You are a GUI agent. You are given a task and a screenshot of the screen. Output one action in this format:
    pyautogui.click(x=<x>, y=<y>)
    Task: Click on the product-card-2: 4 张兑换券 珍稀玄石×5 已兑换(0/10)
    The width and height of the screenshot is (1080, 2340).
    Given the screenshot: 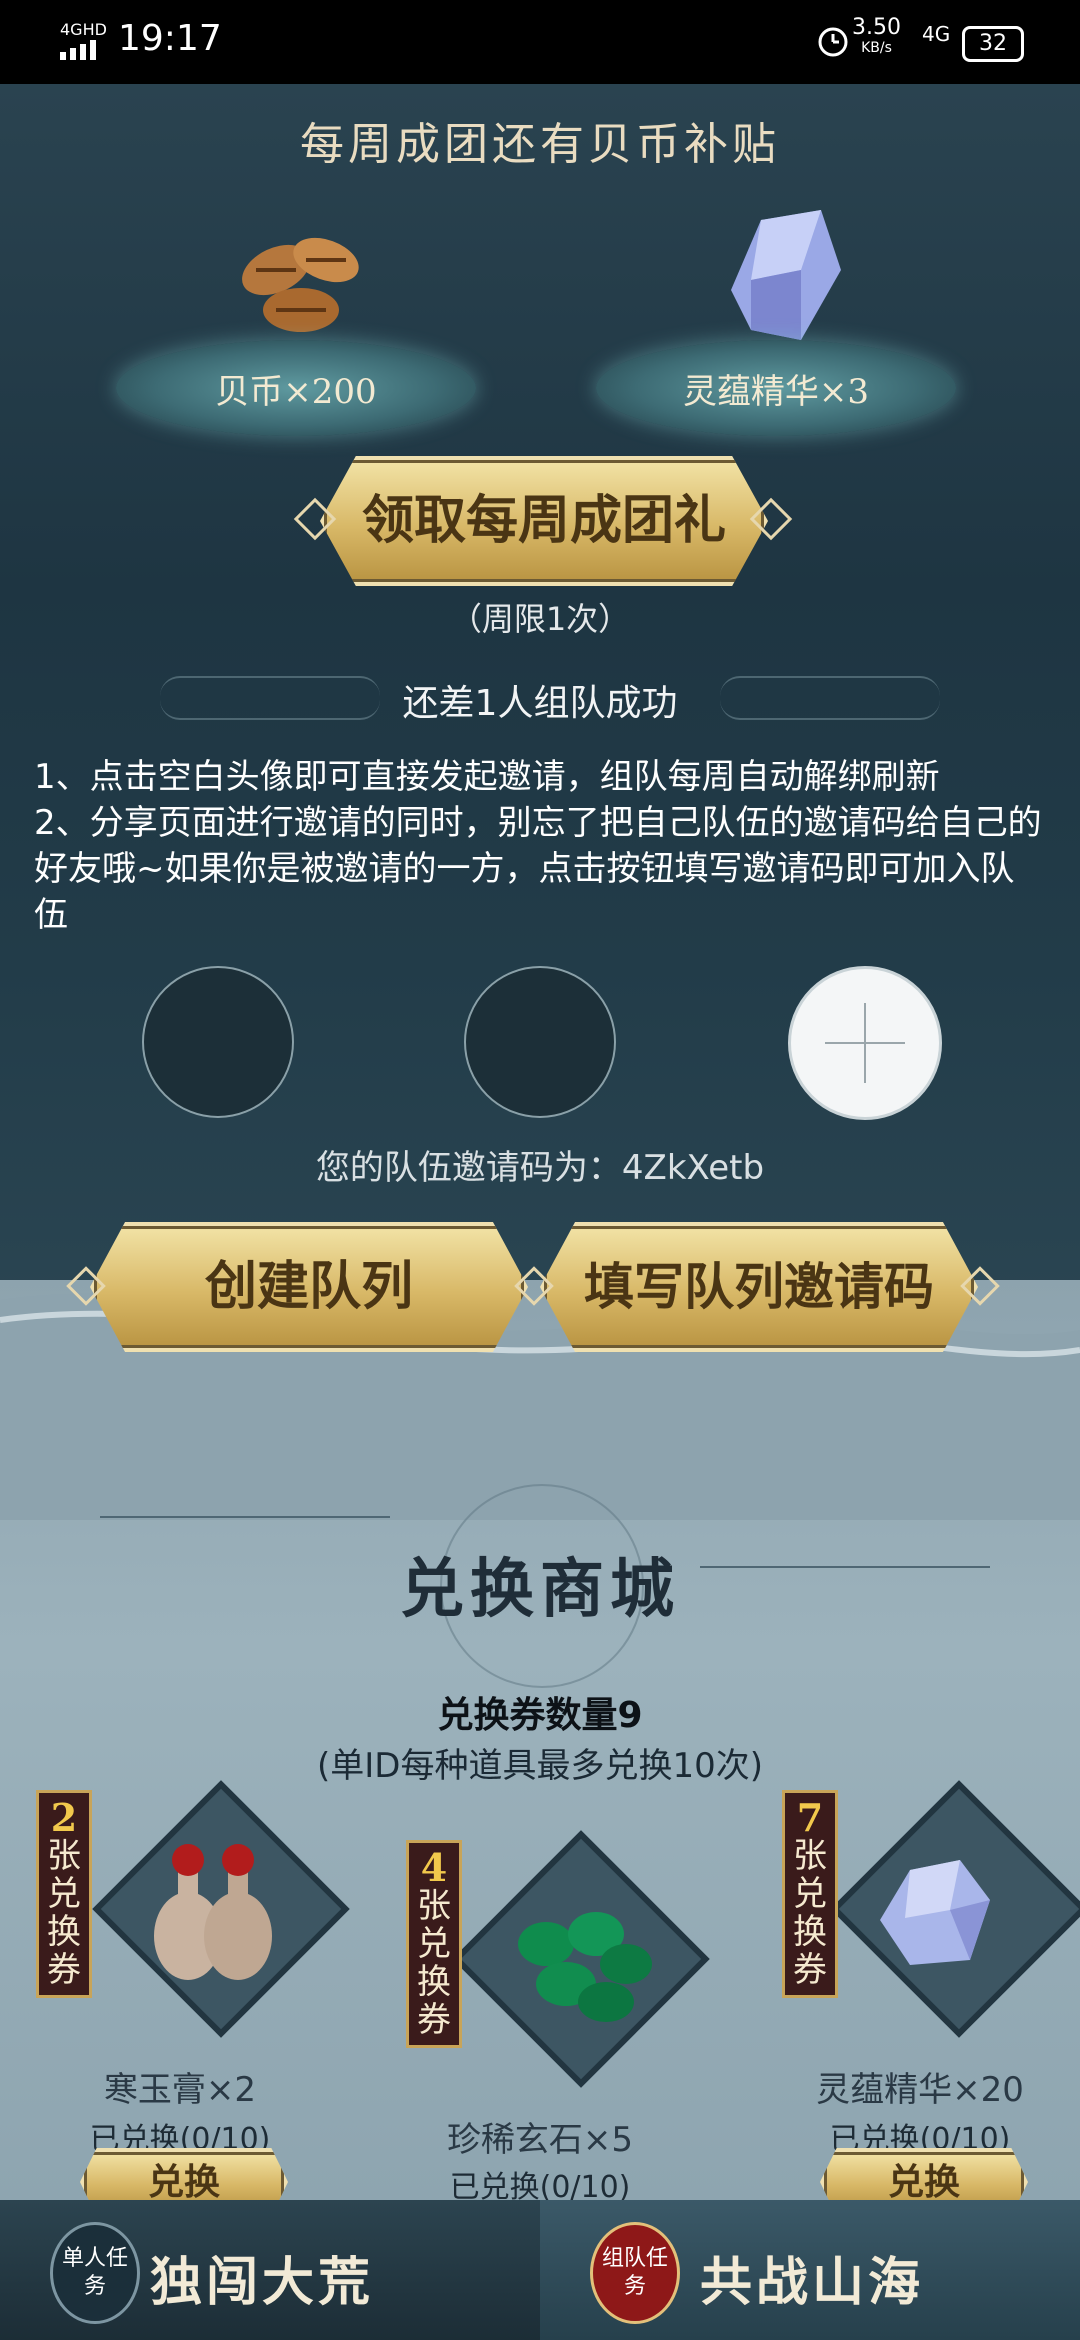 What is the action you would take?
    pyautogui.click(x=550, y=2017)
    